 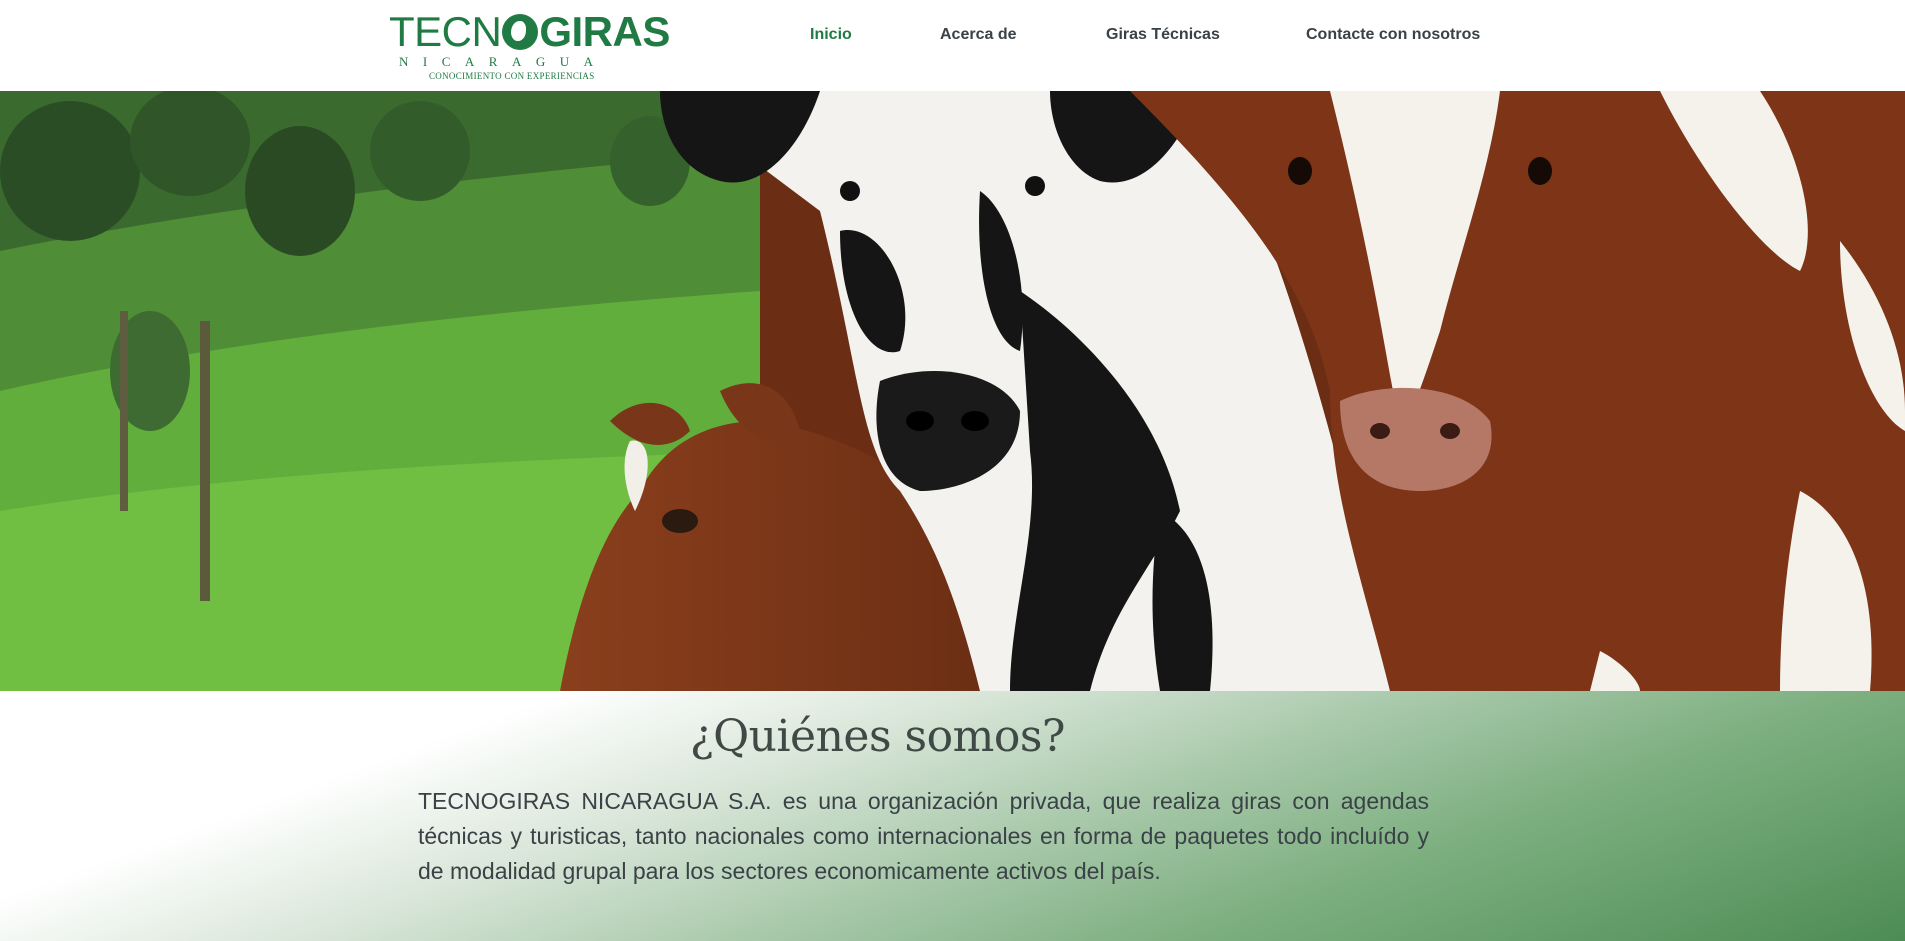 What do you see at coordinates (978, 35) in the screenshot?
I see `nav-item-acerca-de: Acerca de` at bounding box center [978, 35].